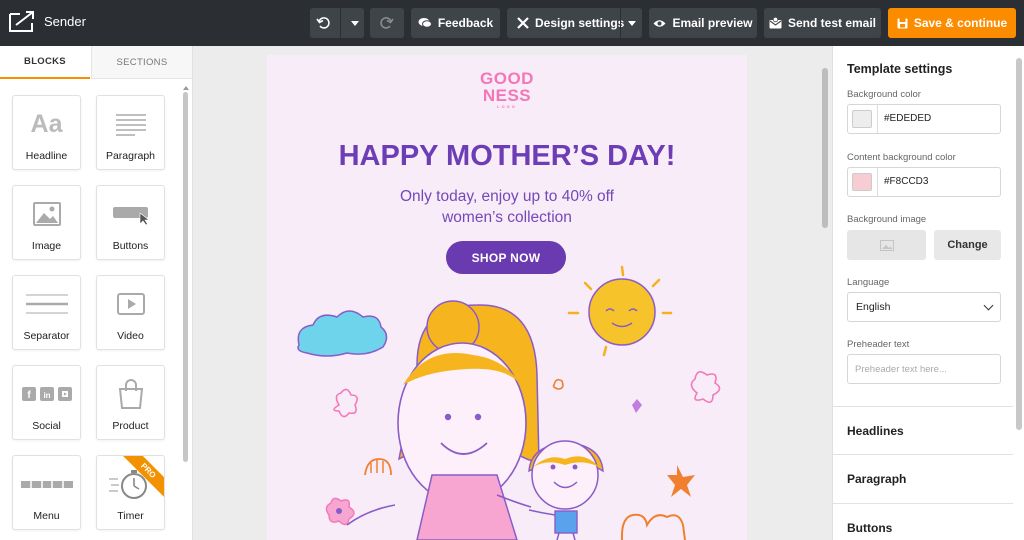  I want to click on settings-scrollbar, so click(1019, 297).